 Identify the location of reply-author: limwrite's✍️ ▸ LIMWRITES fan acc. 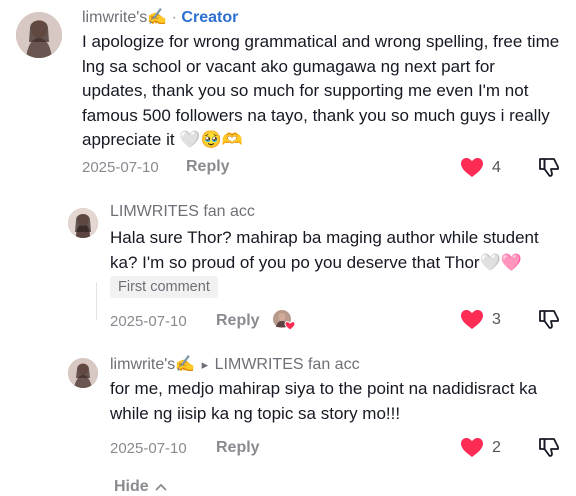
(235, 364).